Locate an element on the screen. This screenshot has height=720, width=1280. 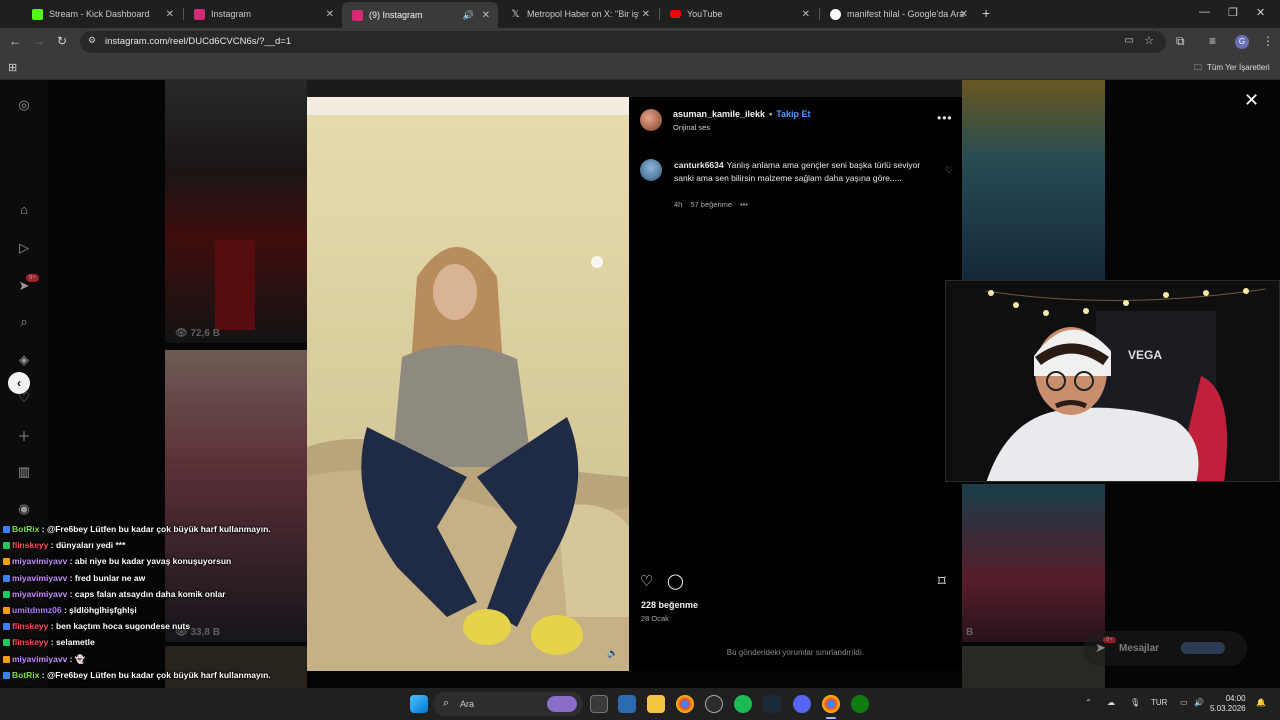
reading-list-icon: ≡ is located at coordinates (1212, 41).